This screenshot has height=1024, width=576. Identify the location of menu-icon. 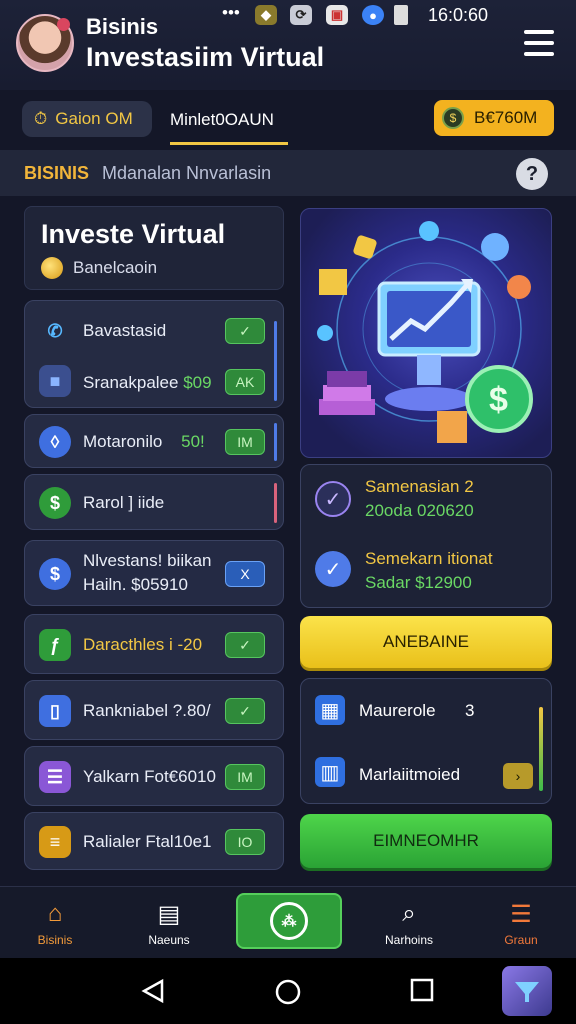
(539, 43).